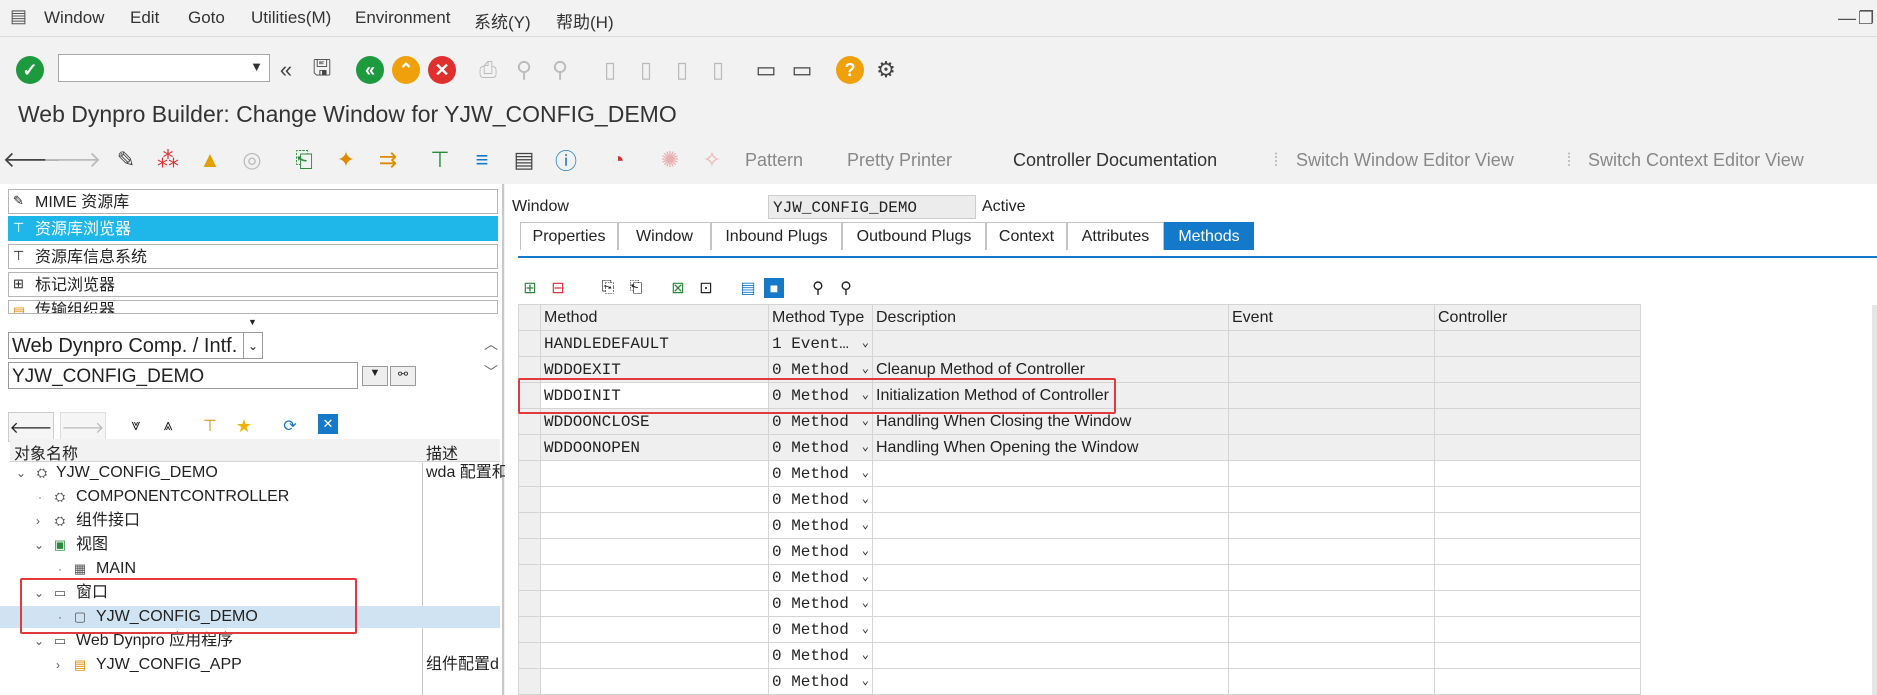  Describe the element at coordinates (678, 288) in the screenshot. I see `select-all-icon: ⊠` at that location.